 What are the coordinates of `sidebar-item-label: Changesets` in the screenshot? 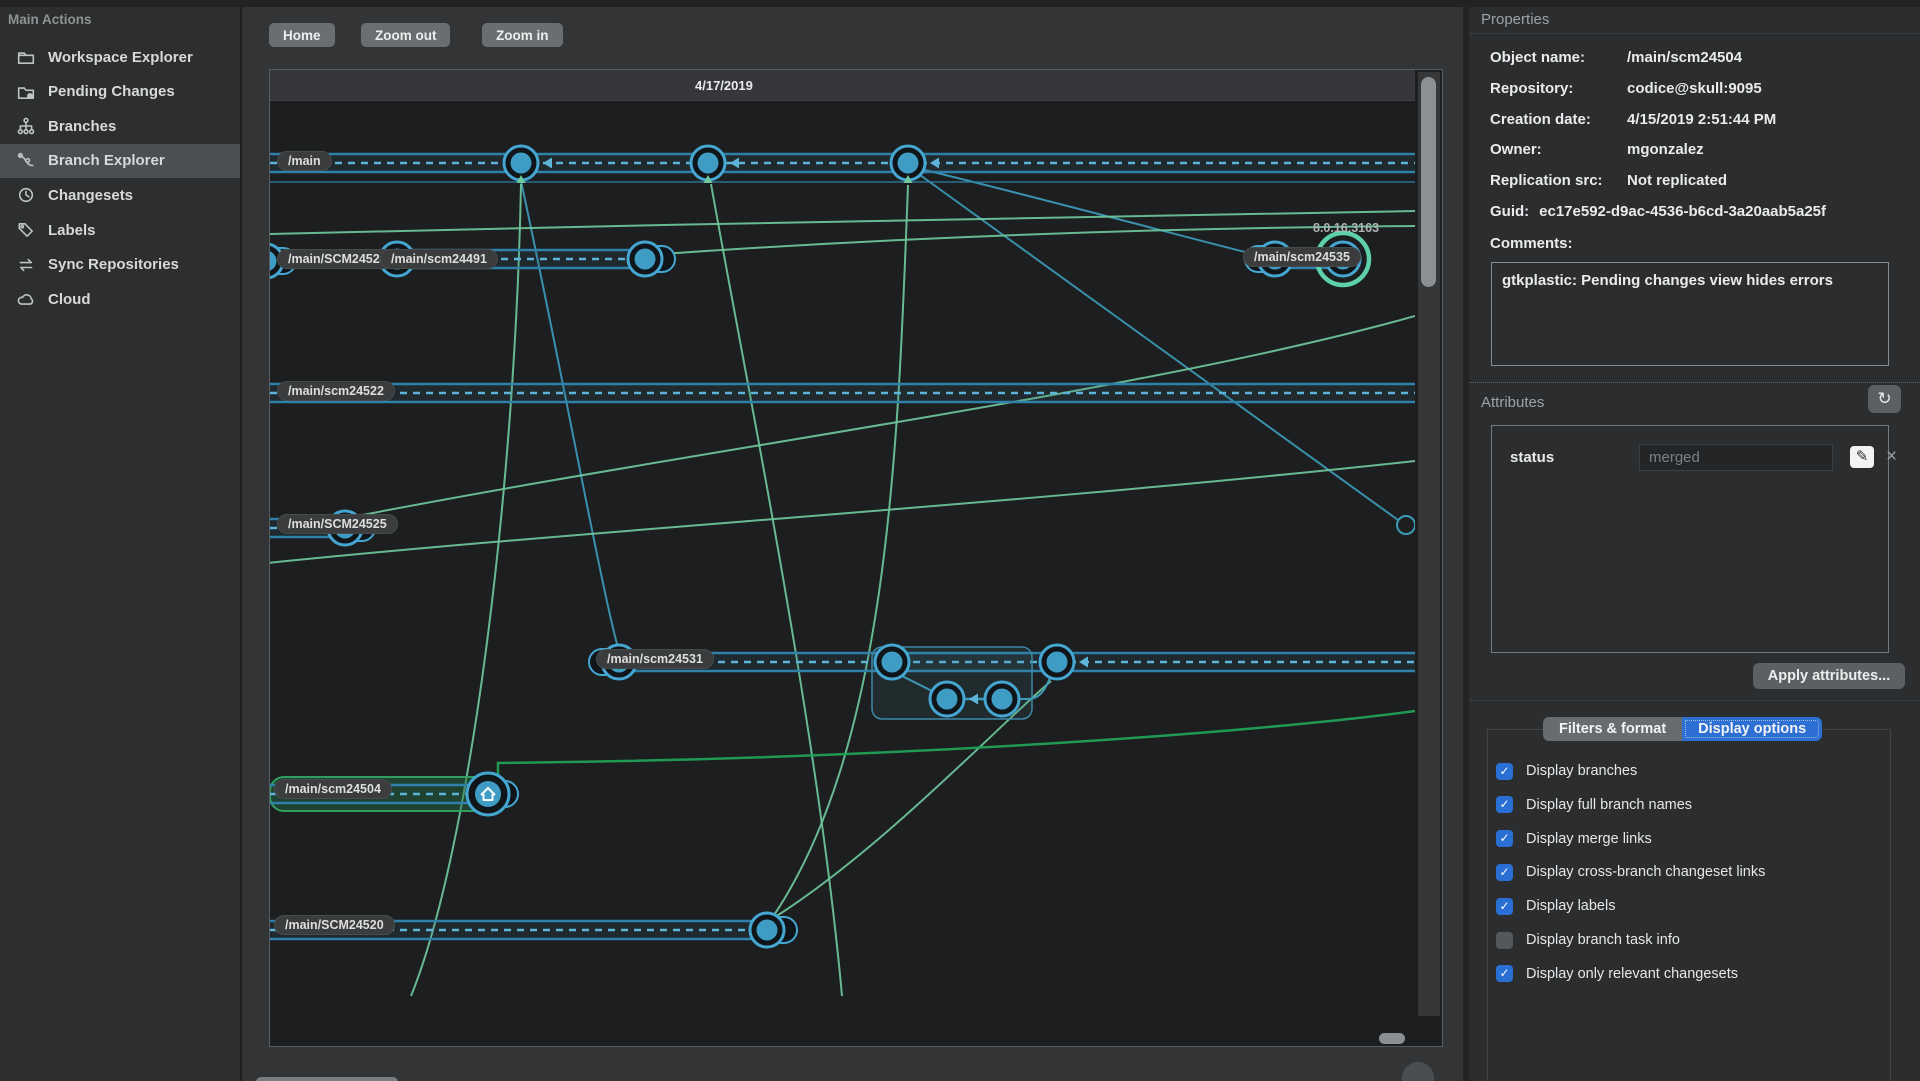 It's located at (91, 195).